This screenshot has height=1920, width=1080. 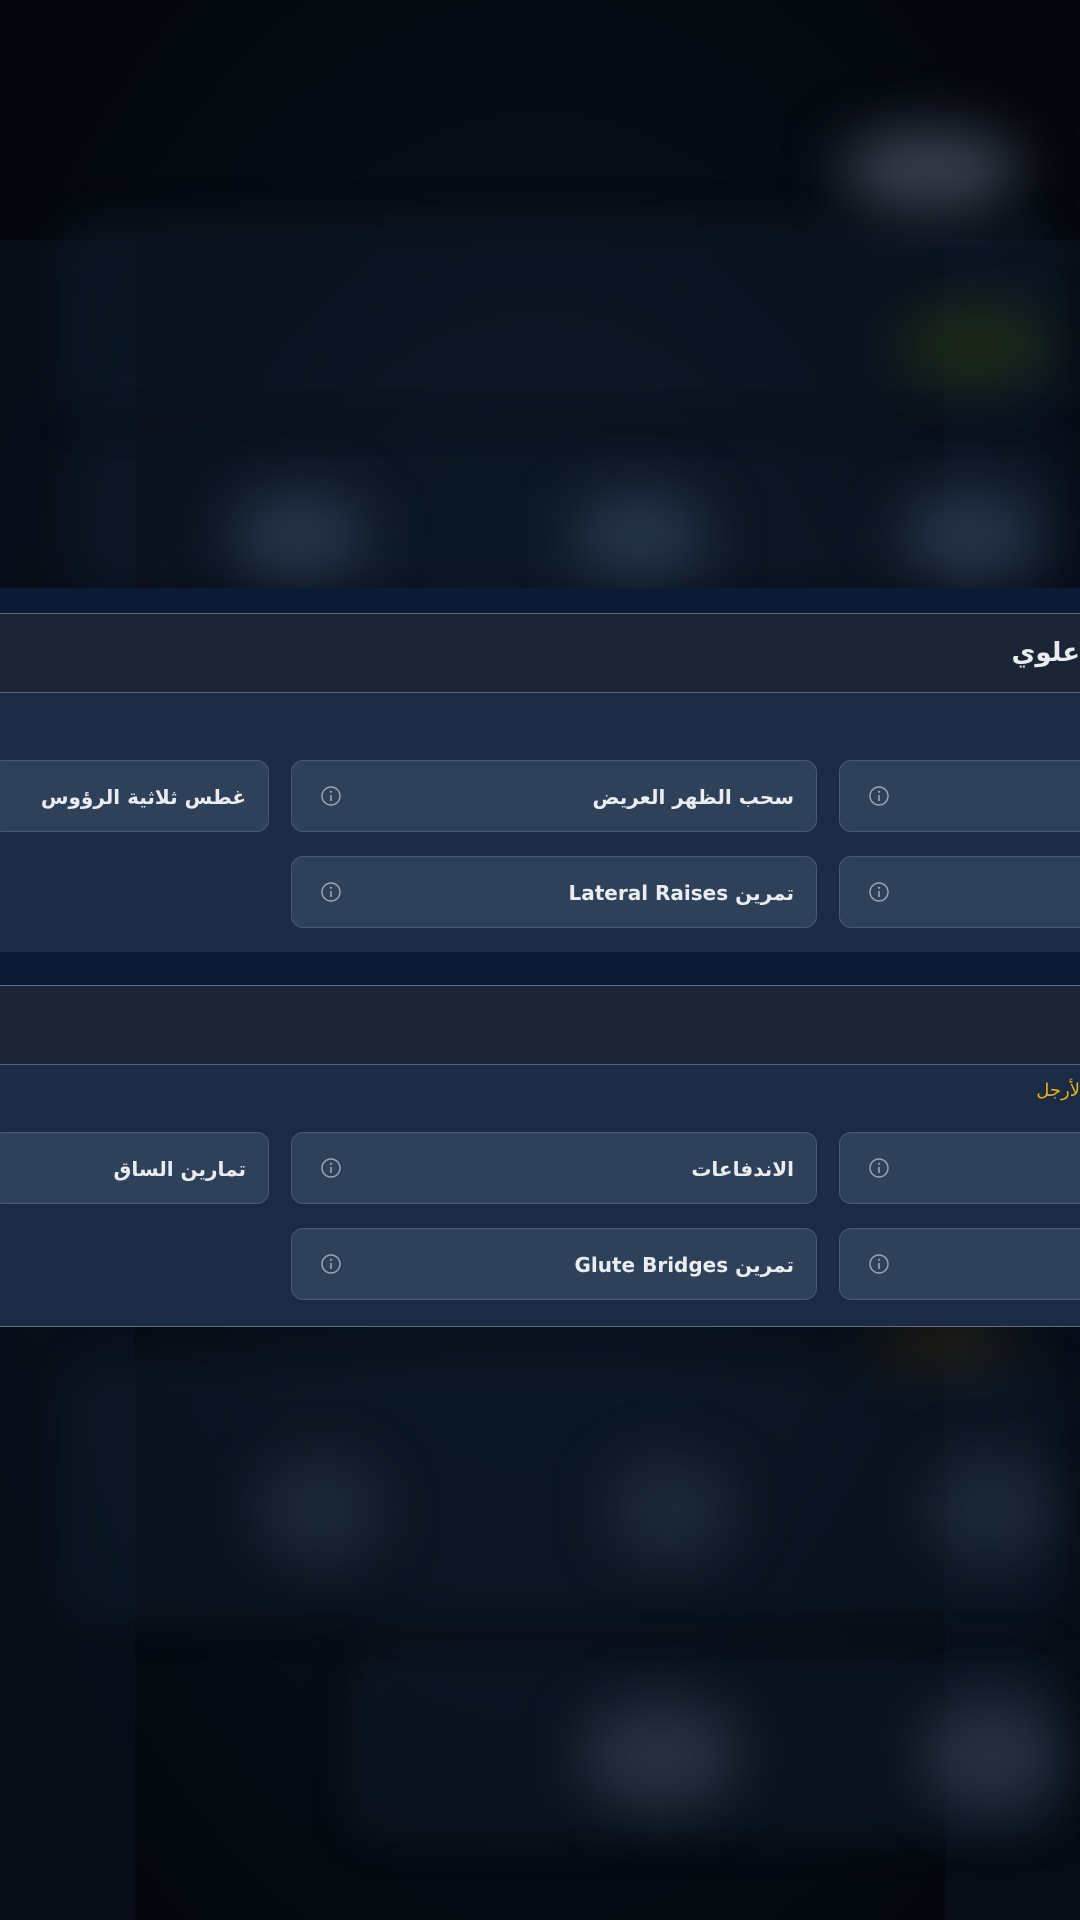 I want to click on exercise-card: سحب الظهر العريض, so click(x=554, y=796).